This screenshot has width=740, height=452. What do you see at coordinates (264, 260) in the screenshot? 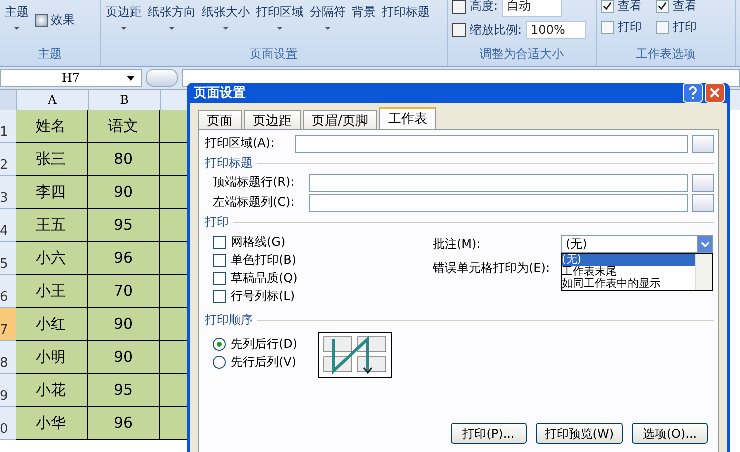
I see `checkbox-label: 单色打印(B)` at bounding box center [264, 260].